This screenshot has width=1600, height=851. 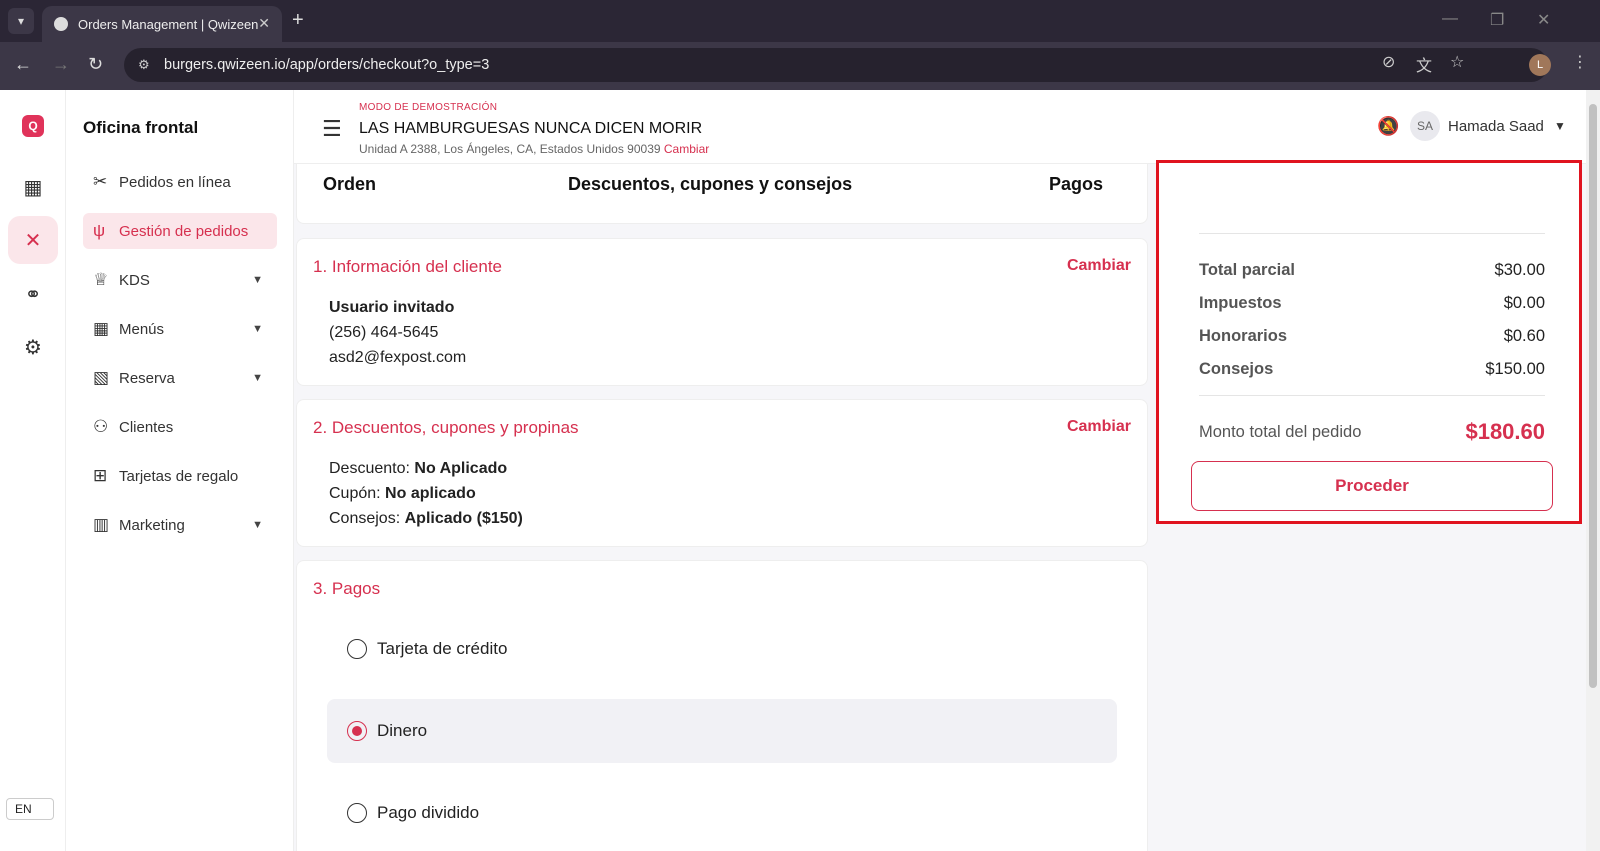 I want to click on change-customer-button: Cambiar, so click(x=1099, y=266).